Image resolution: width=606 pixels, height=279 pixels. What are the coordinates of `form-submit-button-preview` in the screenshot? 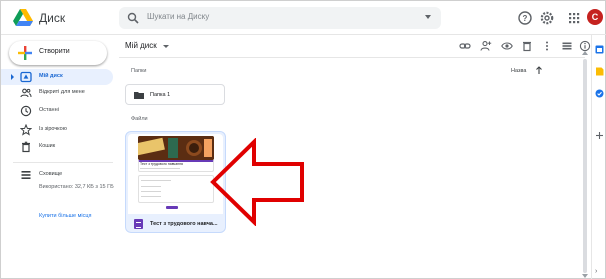 It's located at (172, 207).